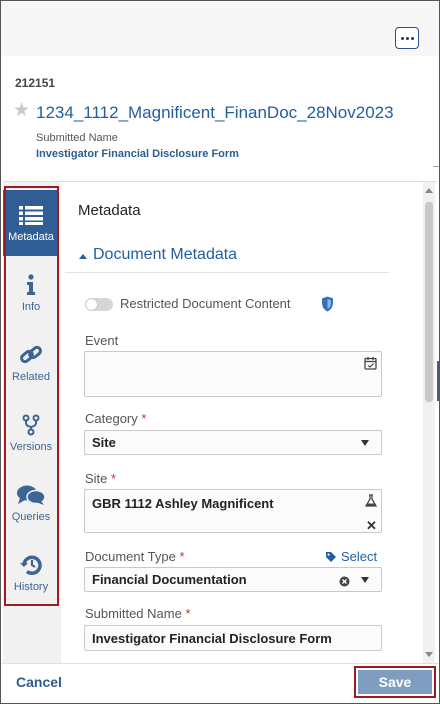 This screenshot has height=704, width=440. What do you see at coordinates (31, 447) in the screenshot?
I see `sidebar-item-label: Versions` at bounding box center [31, 447].